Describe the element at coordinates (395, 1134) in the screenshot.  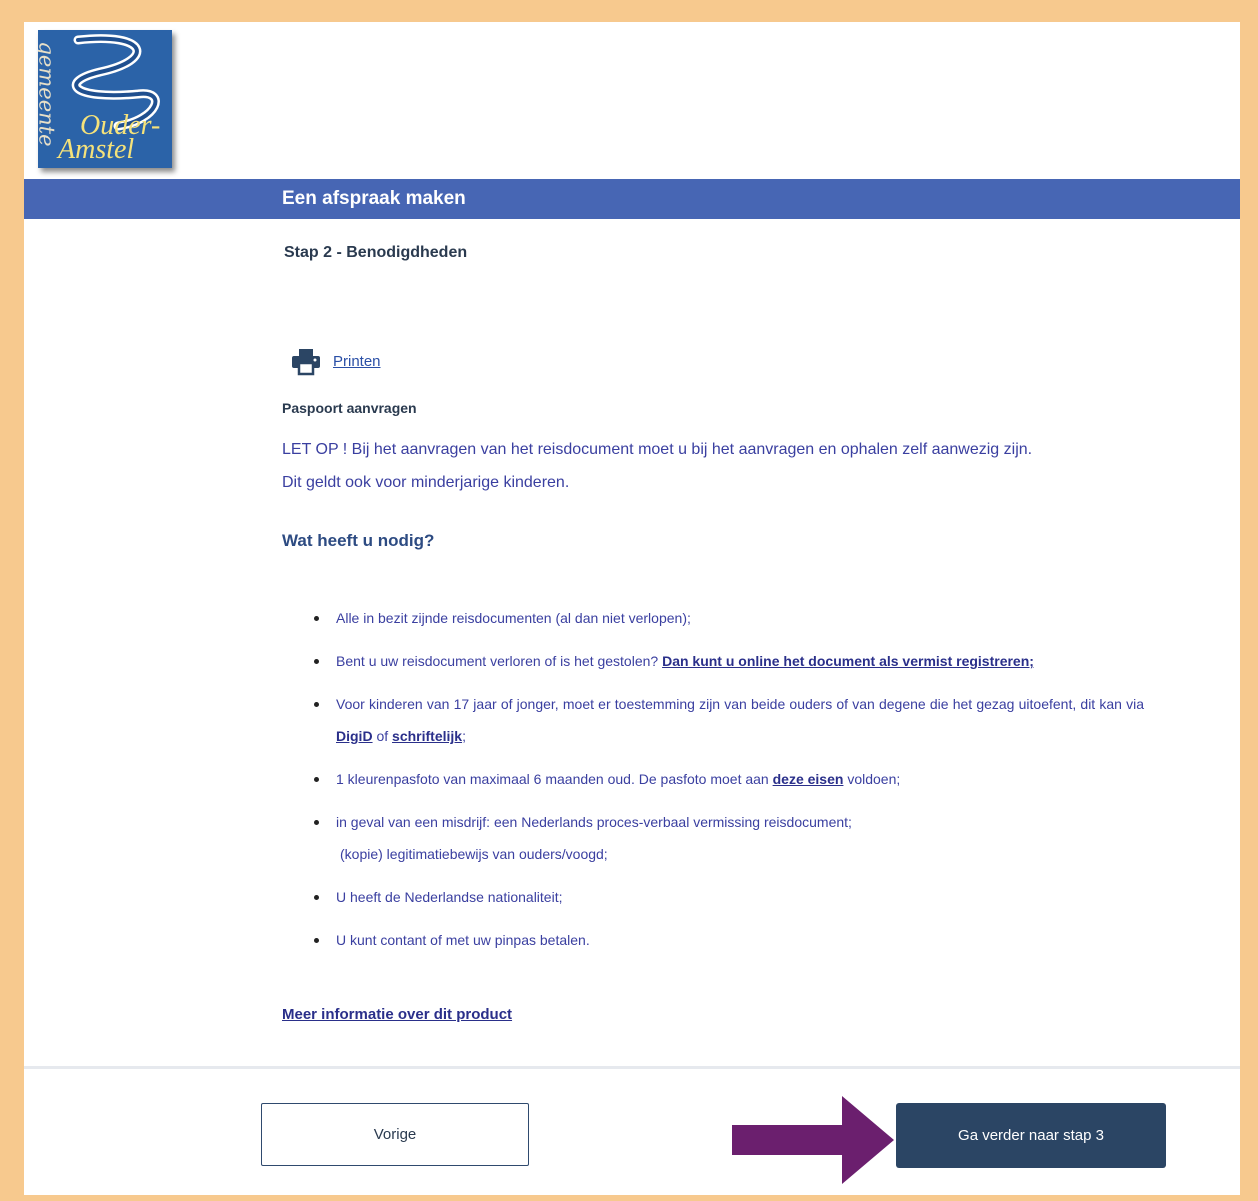
I see `previous-button: Vorige` at that location.